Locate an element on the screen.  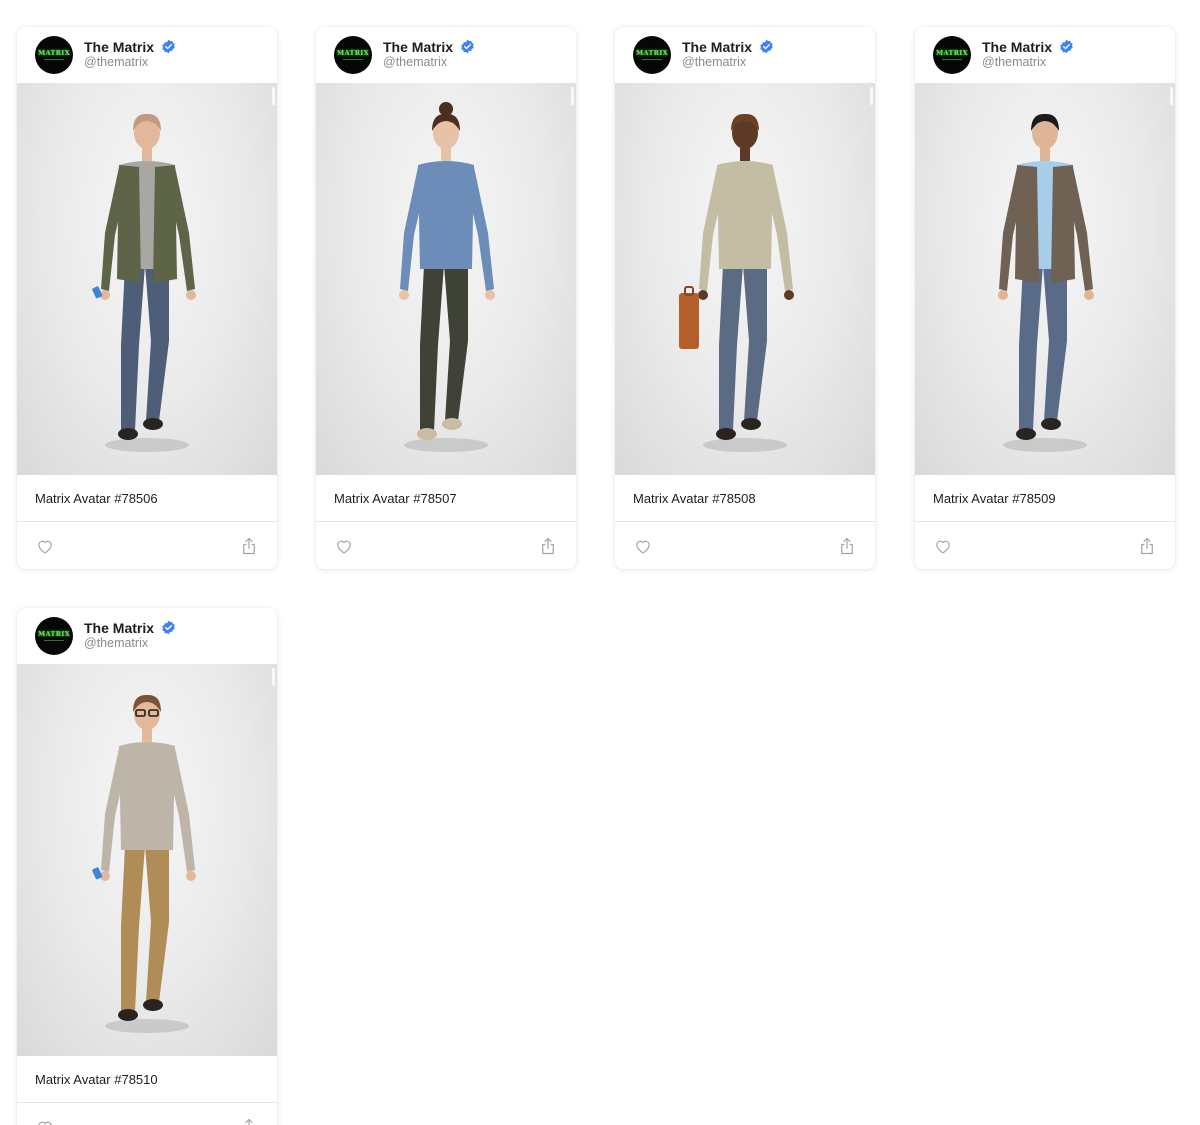
avatar-title: Matrix Avatar #78508 is located at coordinates (694, 498).